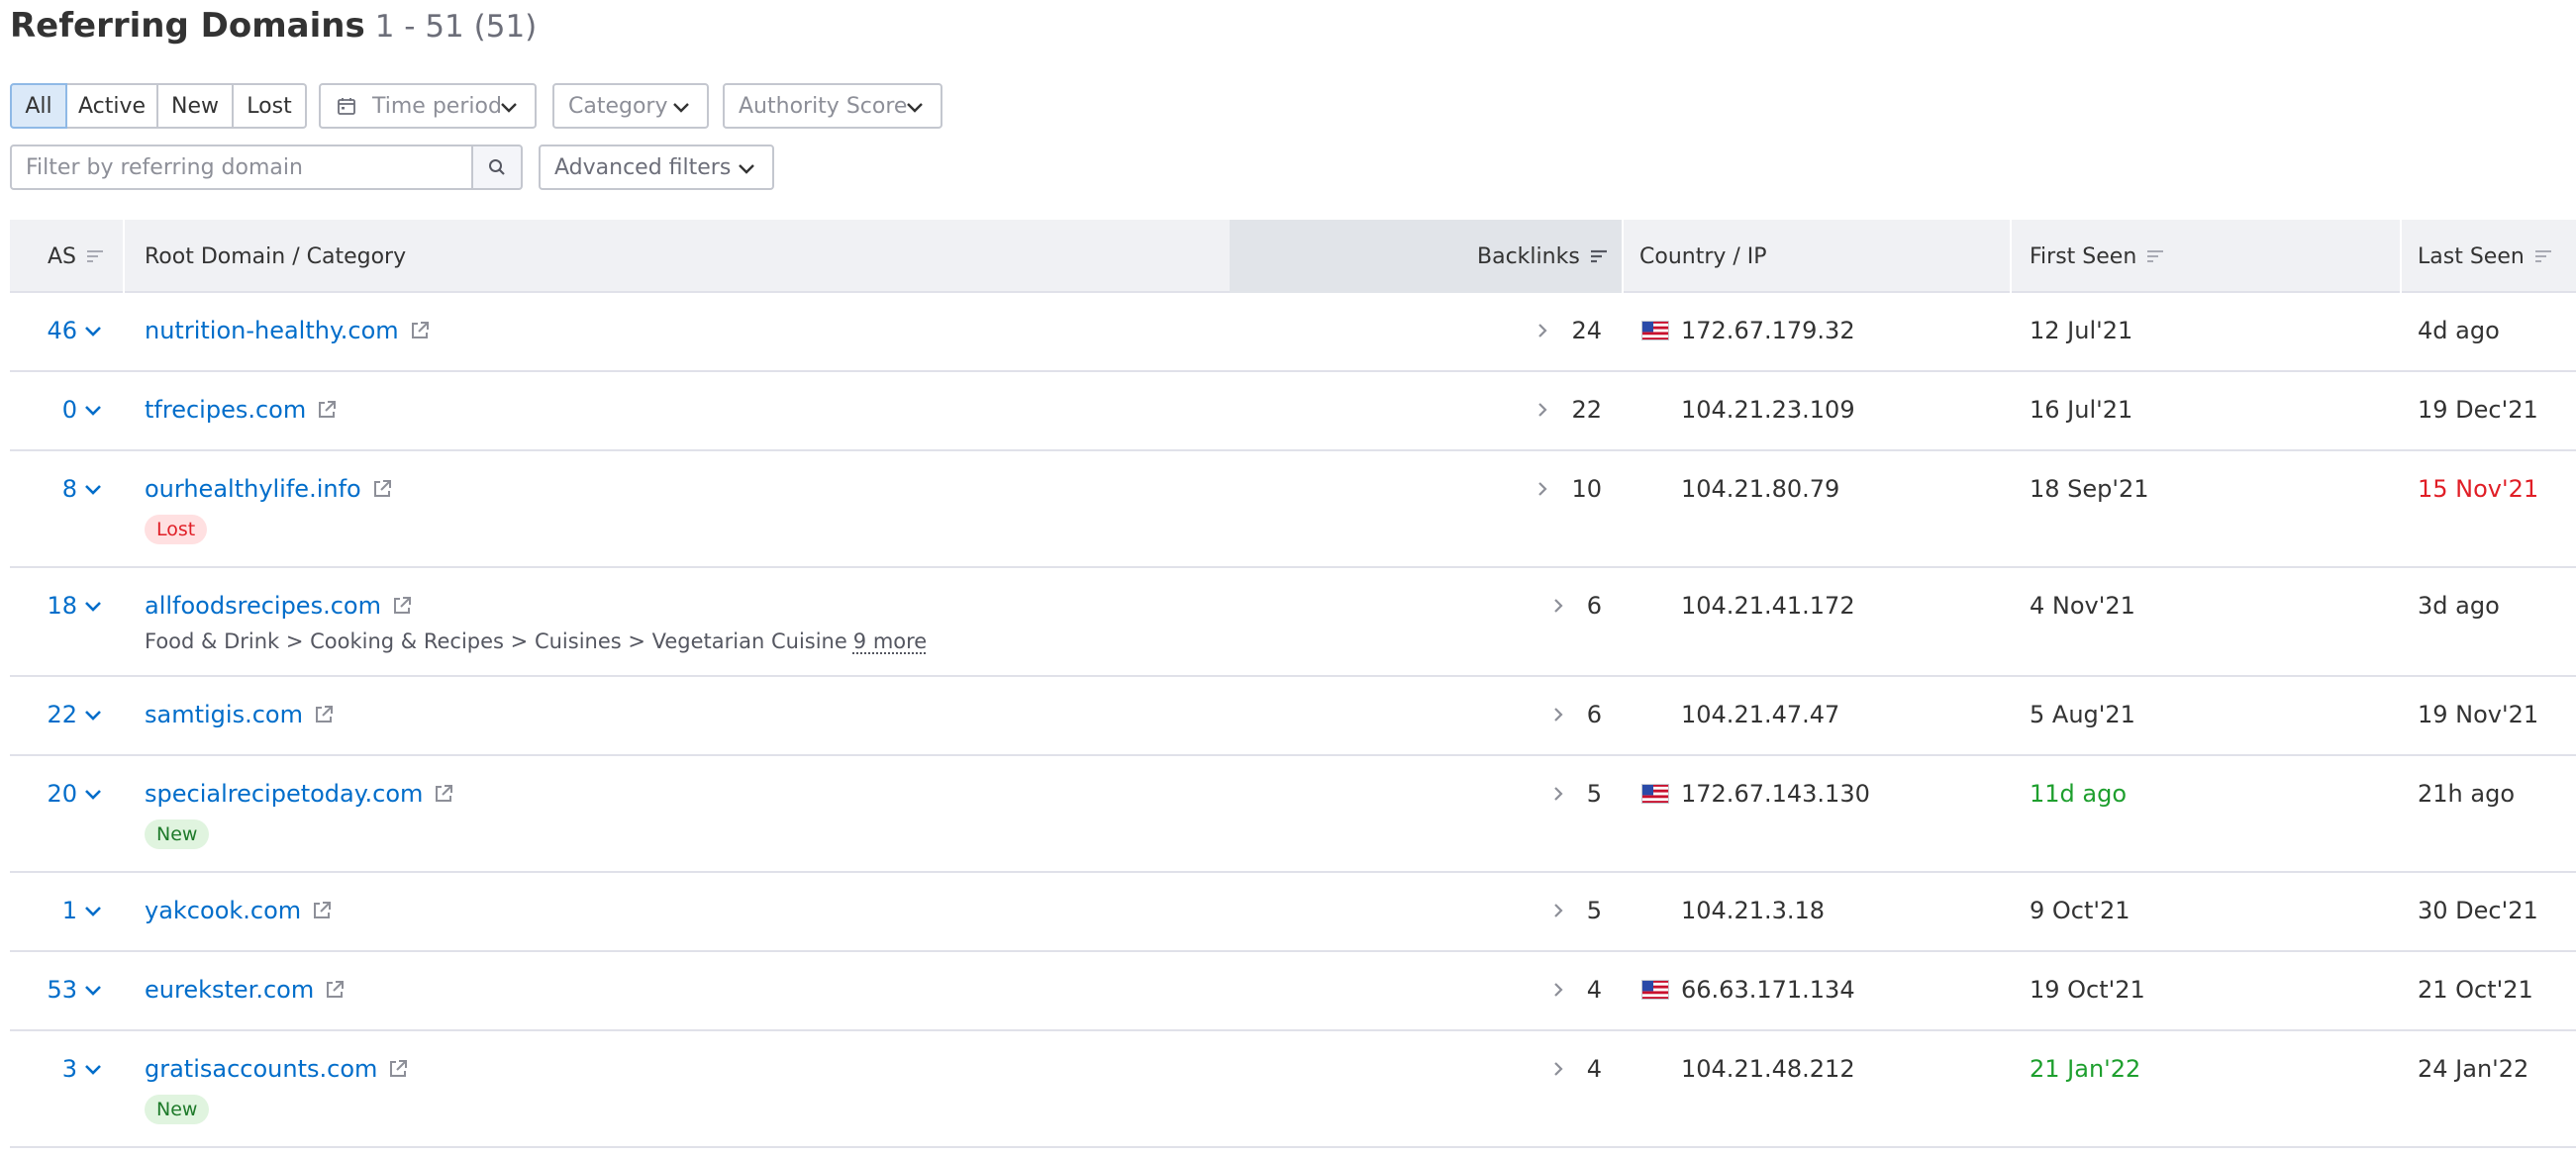 This screenshot has width=2576, height=1156. I want to click on domain-link: specialrecipetoday.com, so click(284, 794).